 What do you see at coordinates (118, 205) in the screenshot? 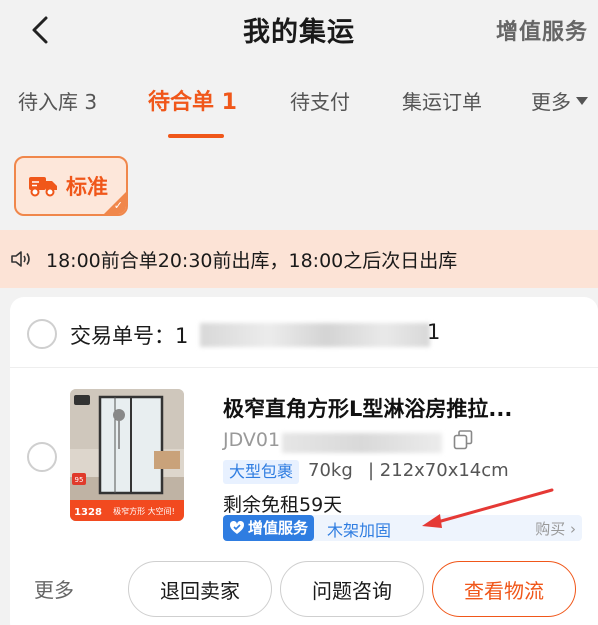
I see `check-icon: ✓` at bounding box center [118, 205].